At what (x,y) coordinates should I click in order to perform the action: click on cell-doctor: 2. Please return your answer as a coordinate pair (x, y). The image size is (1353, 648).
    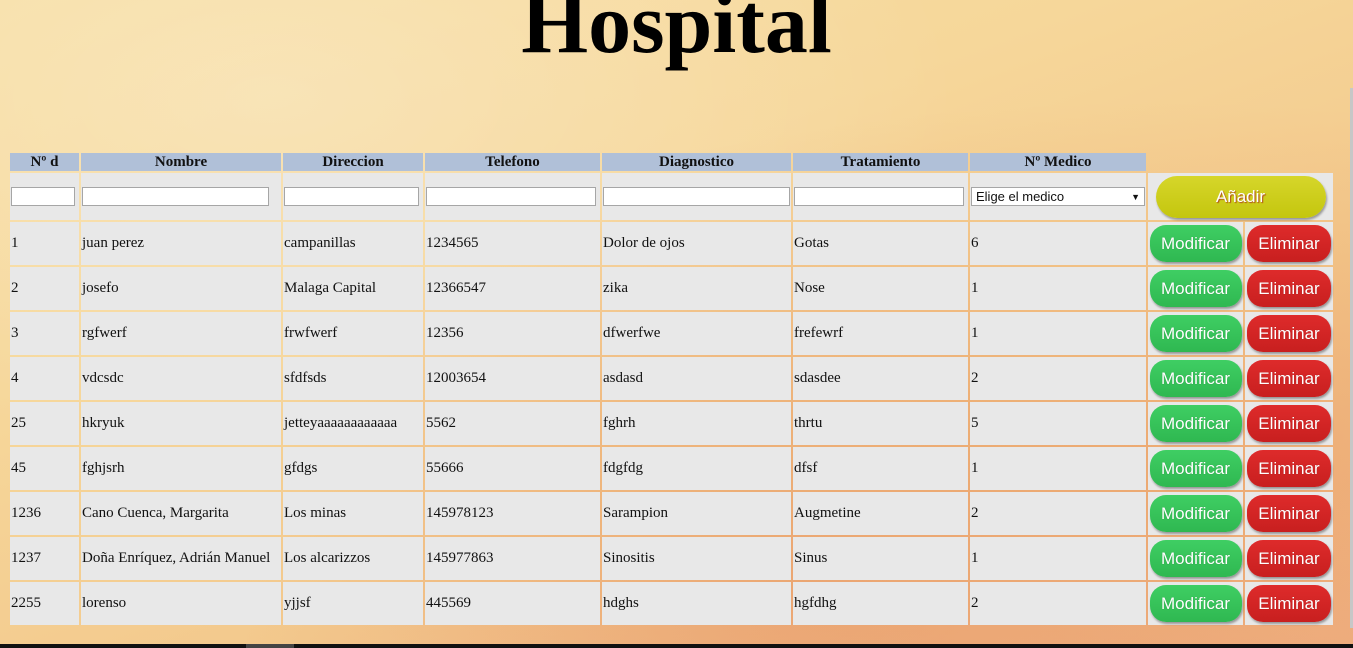
    Looking at the image, I should click on (1058, 513).